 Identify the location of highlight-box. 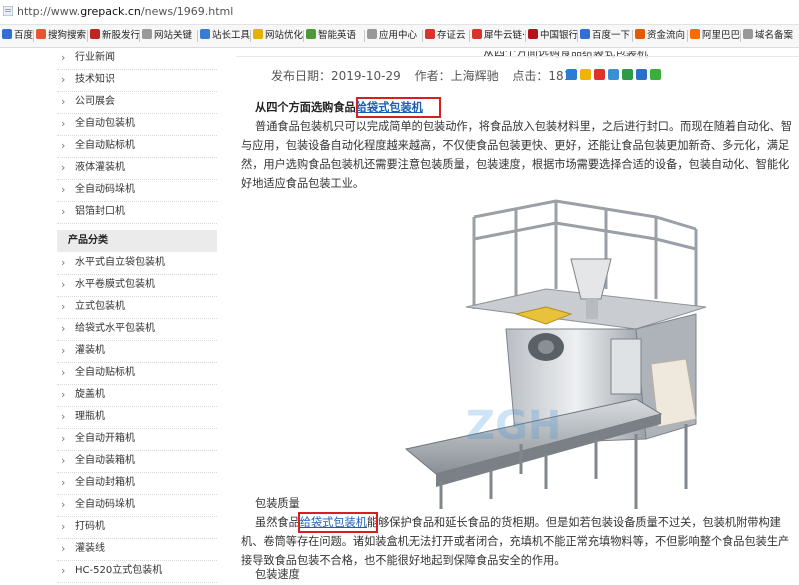
(398, 107).